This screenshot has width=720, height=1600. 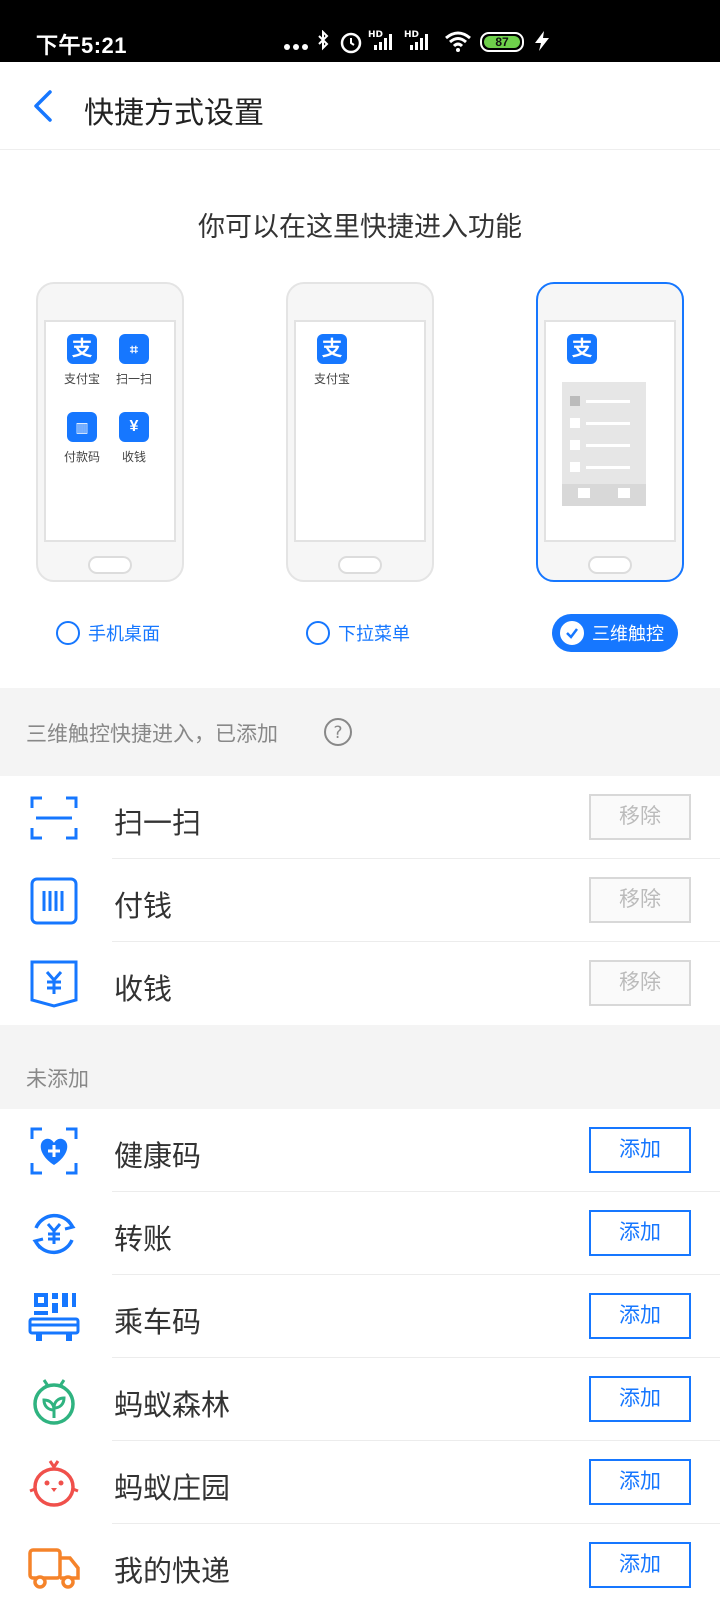 I want to click on list-item-not-added: 转账 添加, so click(x=360, y=1233).